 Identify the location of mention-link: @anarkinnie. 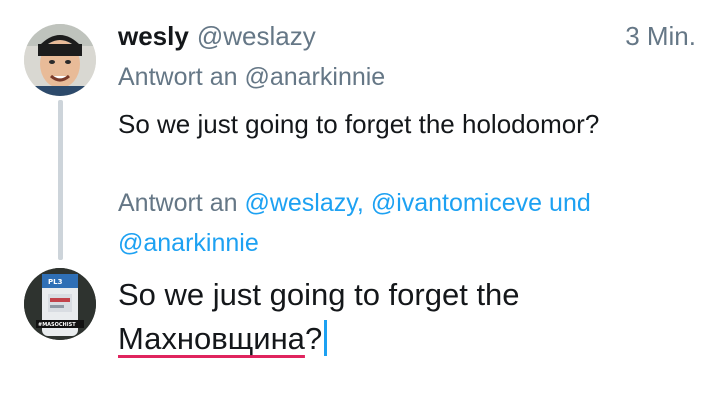
(188, 243).